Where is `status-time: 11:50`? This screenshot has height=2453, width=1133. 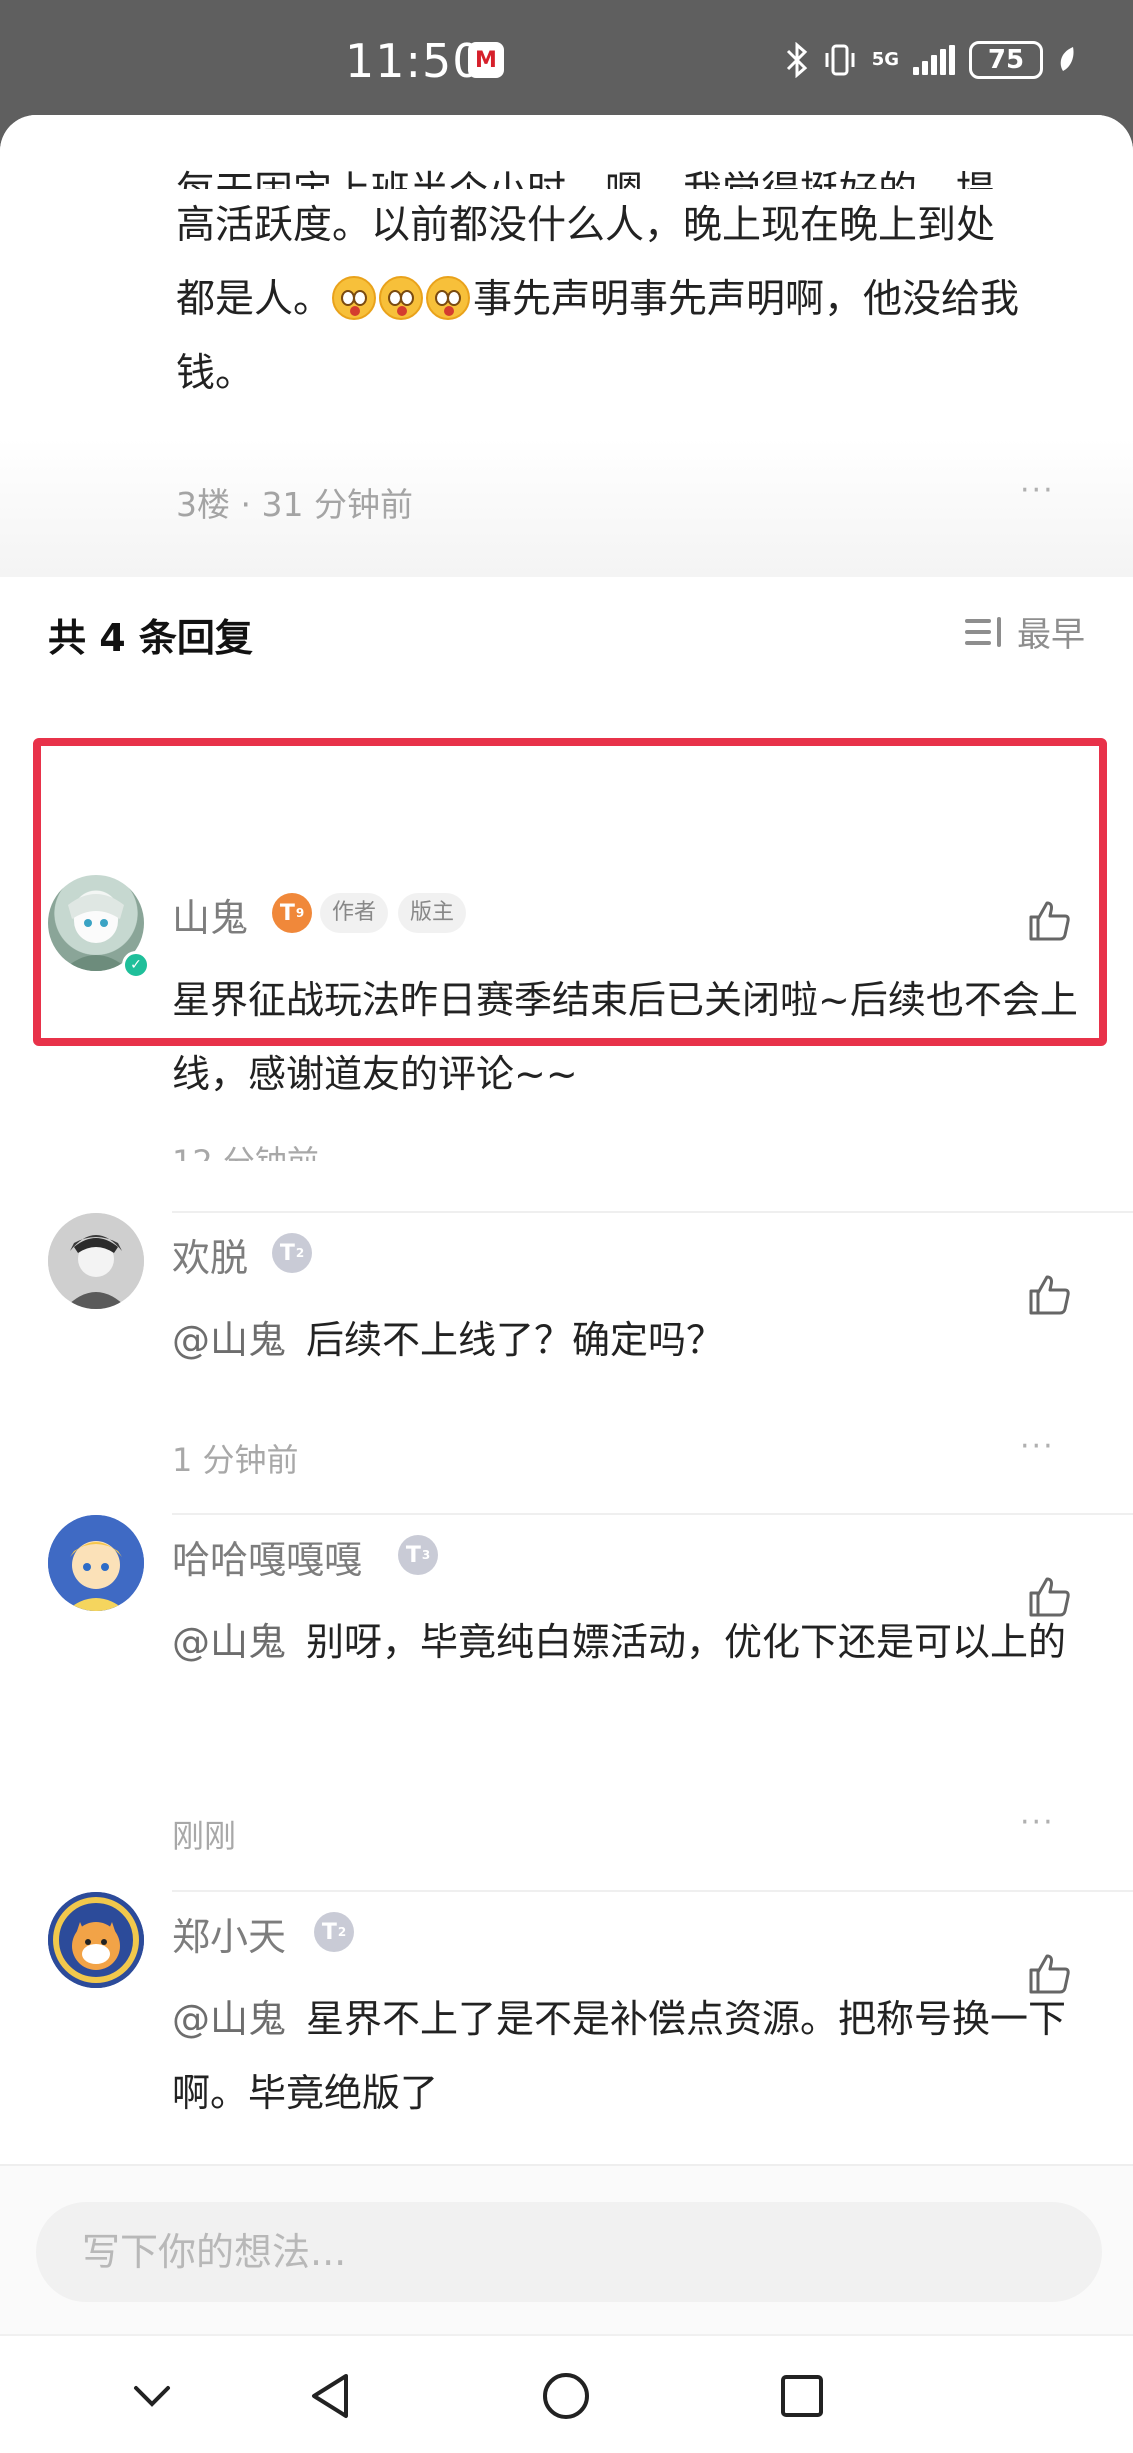 status-time: 11:50 is located at coordinates (414, 61).